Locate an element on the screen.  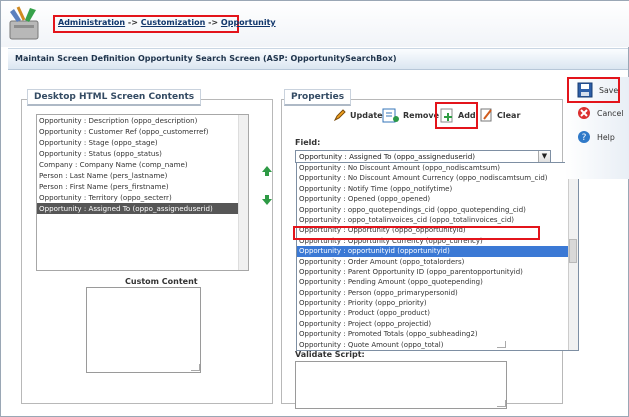
move-up-icon is located at coordinates (267, 171).